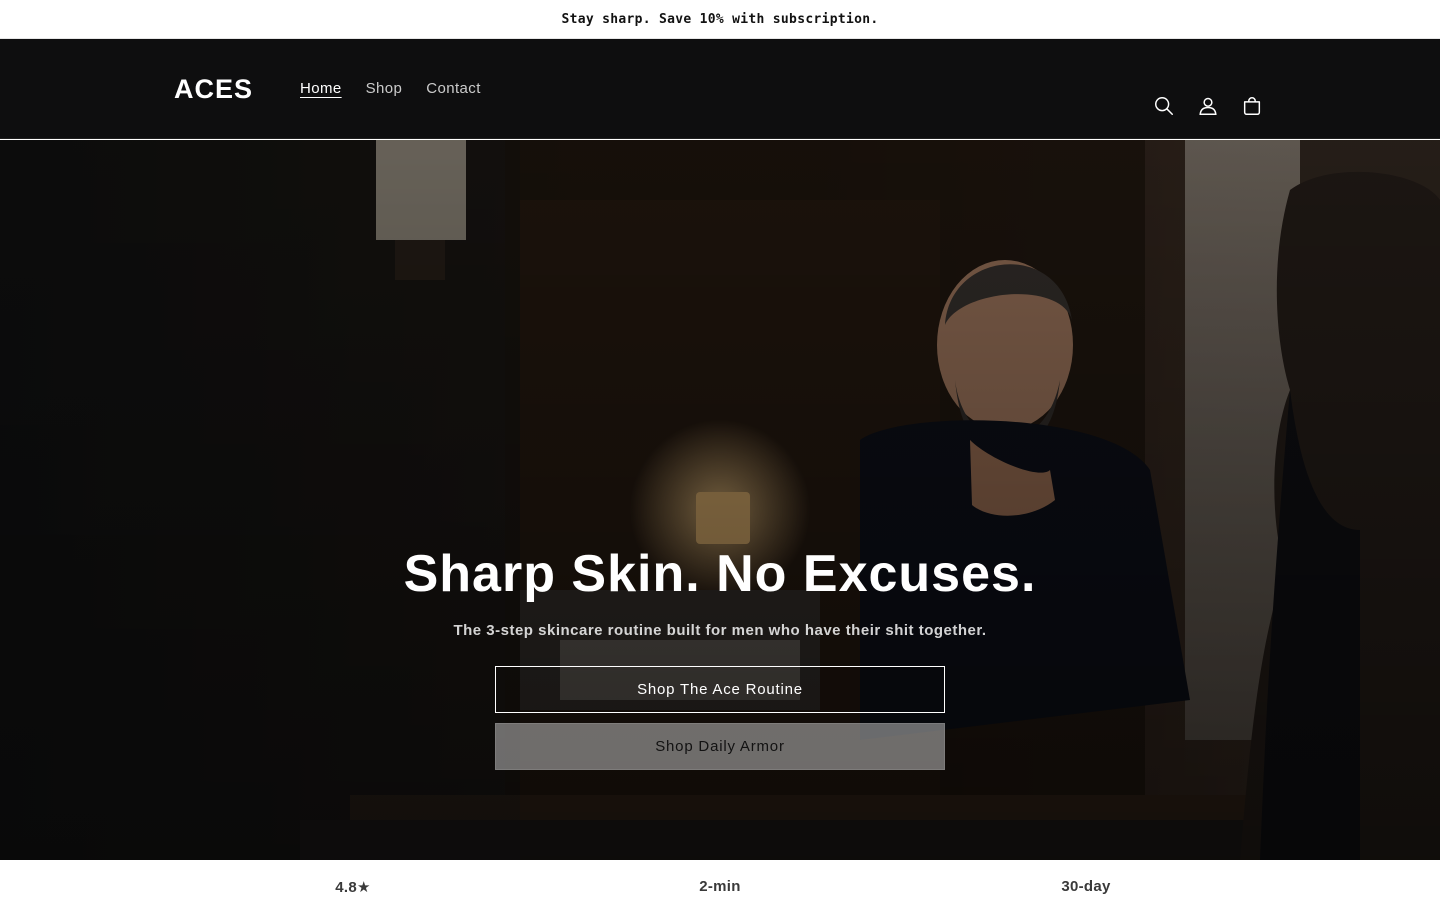 This screenshot has width=1440, height=900. I want to click on stat-routine-time: 2-min, so click(720, 886).